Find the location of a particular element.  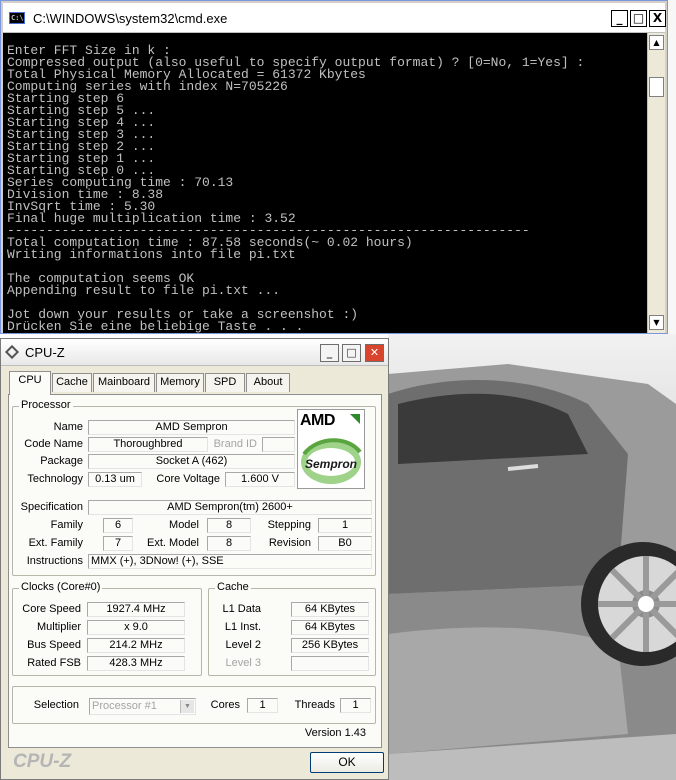

tab-spd: SPD is located at coordinates (225, 382).